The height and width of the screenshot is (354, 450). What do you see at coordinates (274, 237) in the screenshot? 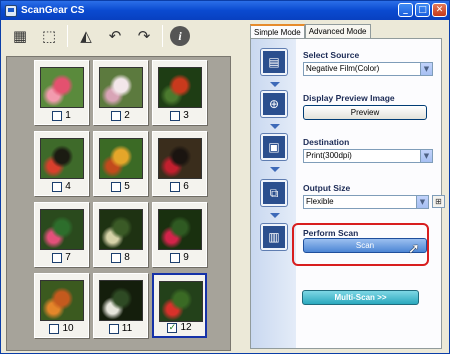
I see `perform-scan-icon: ▥` at bounding box center [274, 237].